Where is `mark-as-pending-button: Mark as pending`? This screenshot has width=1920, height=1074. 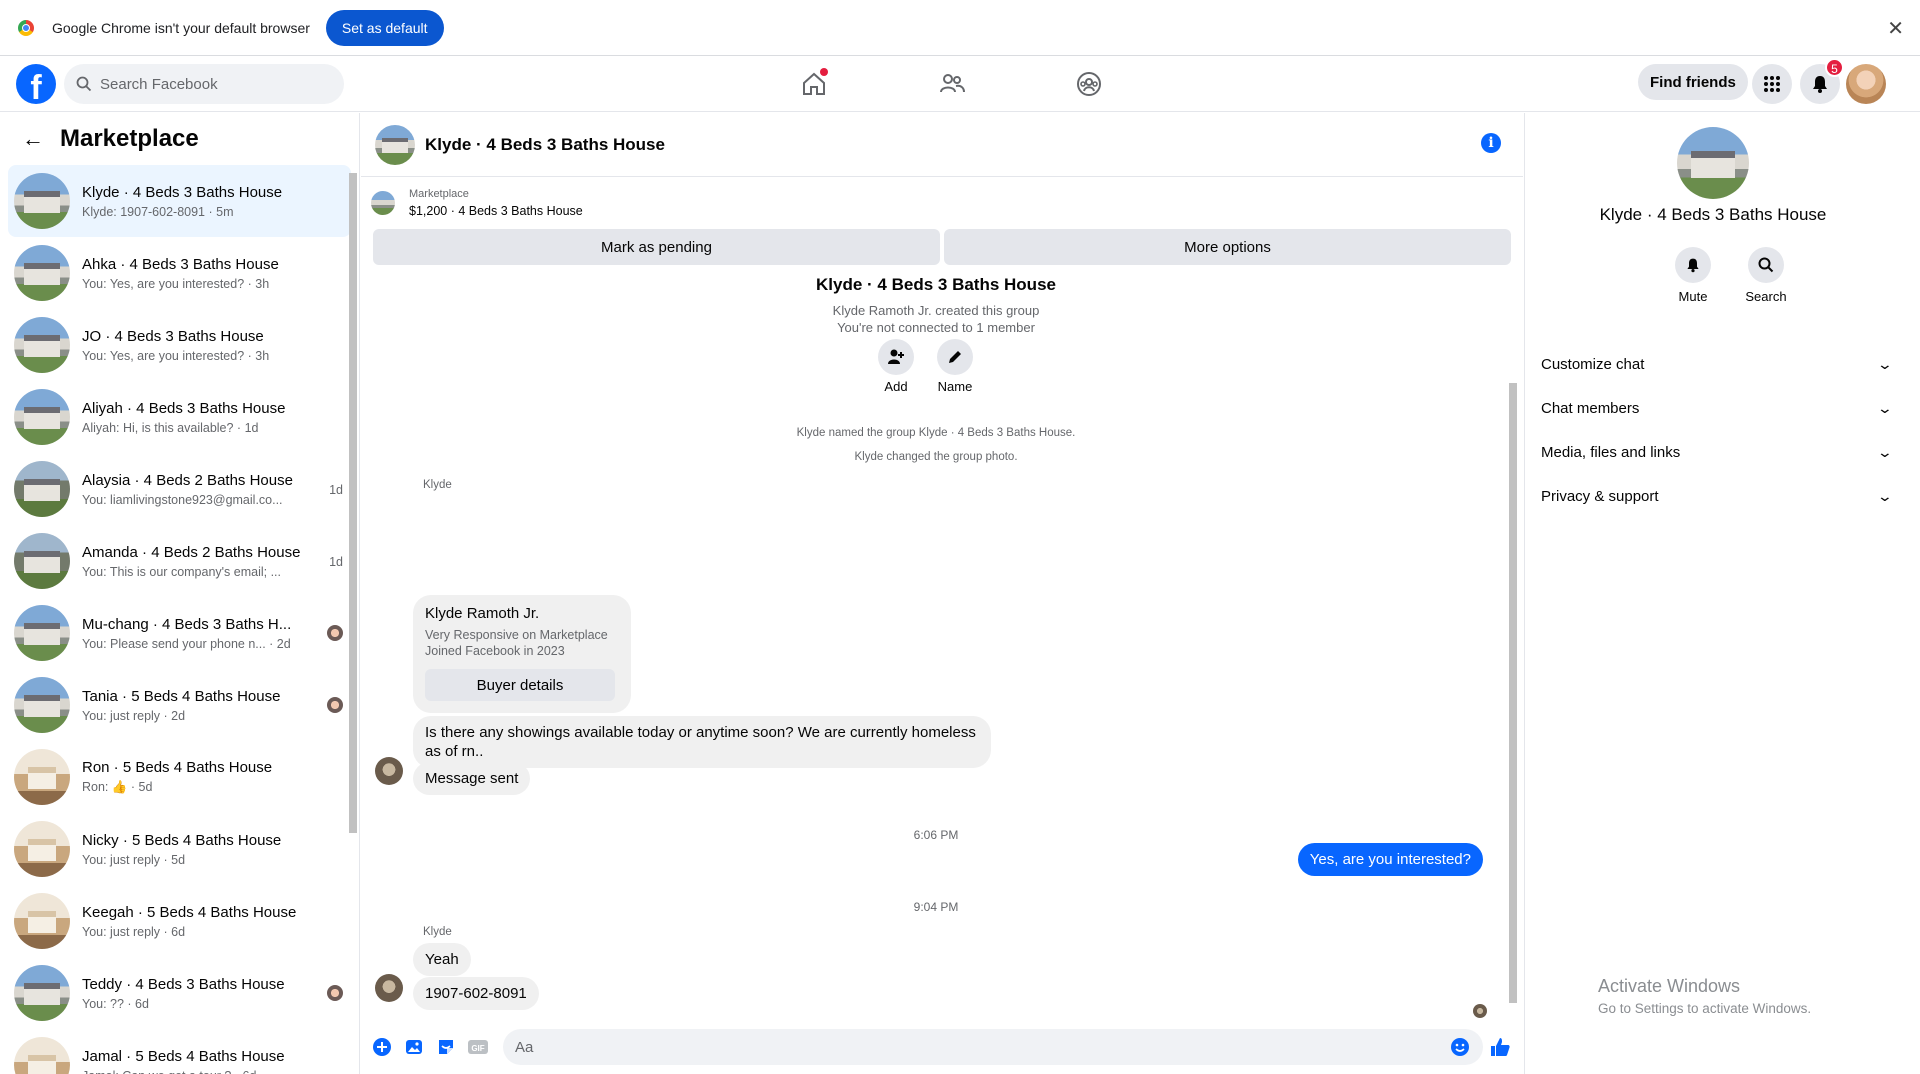 mark-as-pending-button: Mark as pending is located at coordinates (656, 247).